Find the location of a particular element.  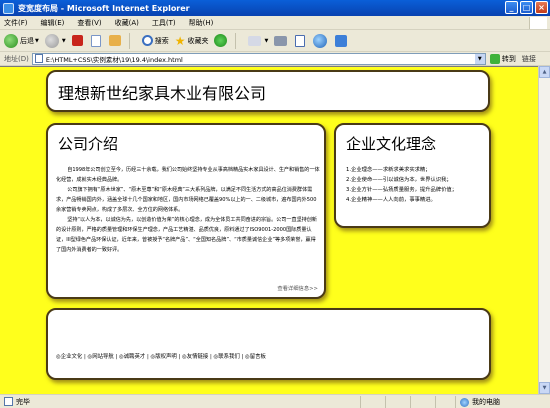

edit-document-icon is located at coordinates (300, 40).